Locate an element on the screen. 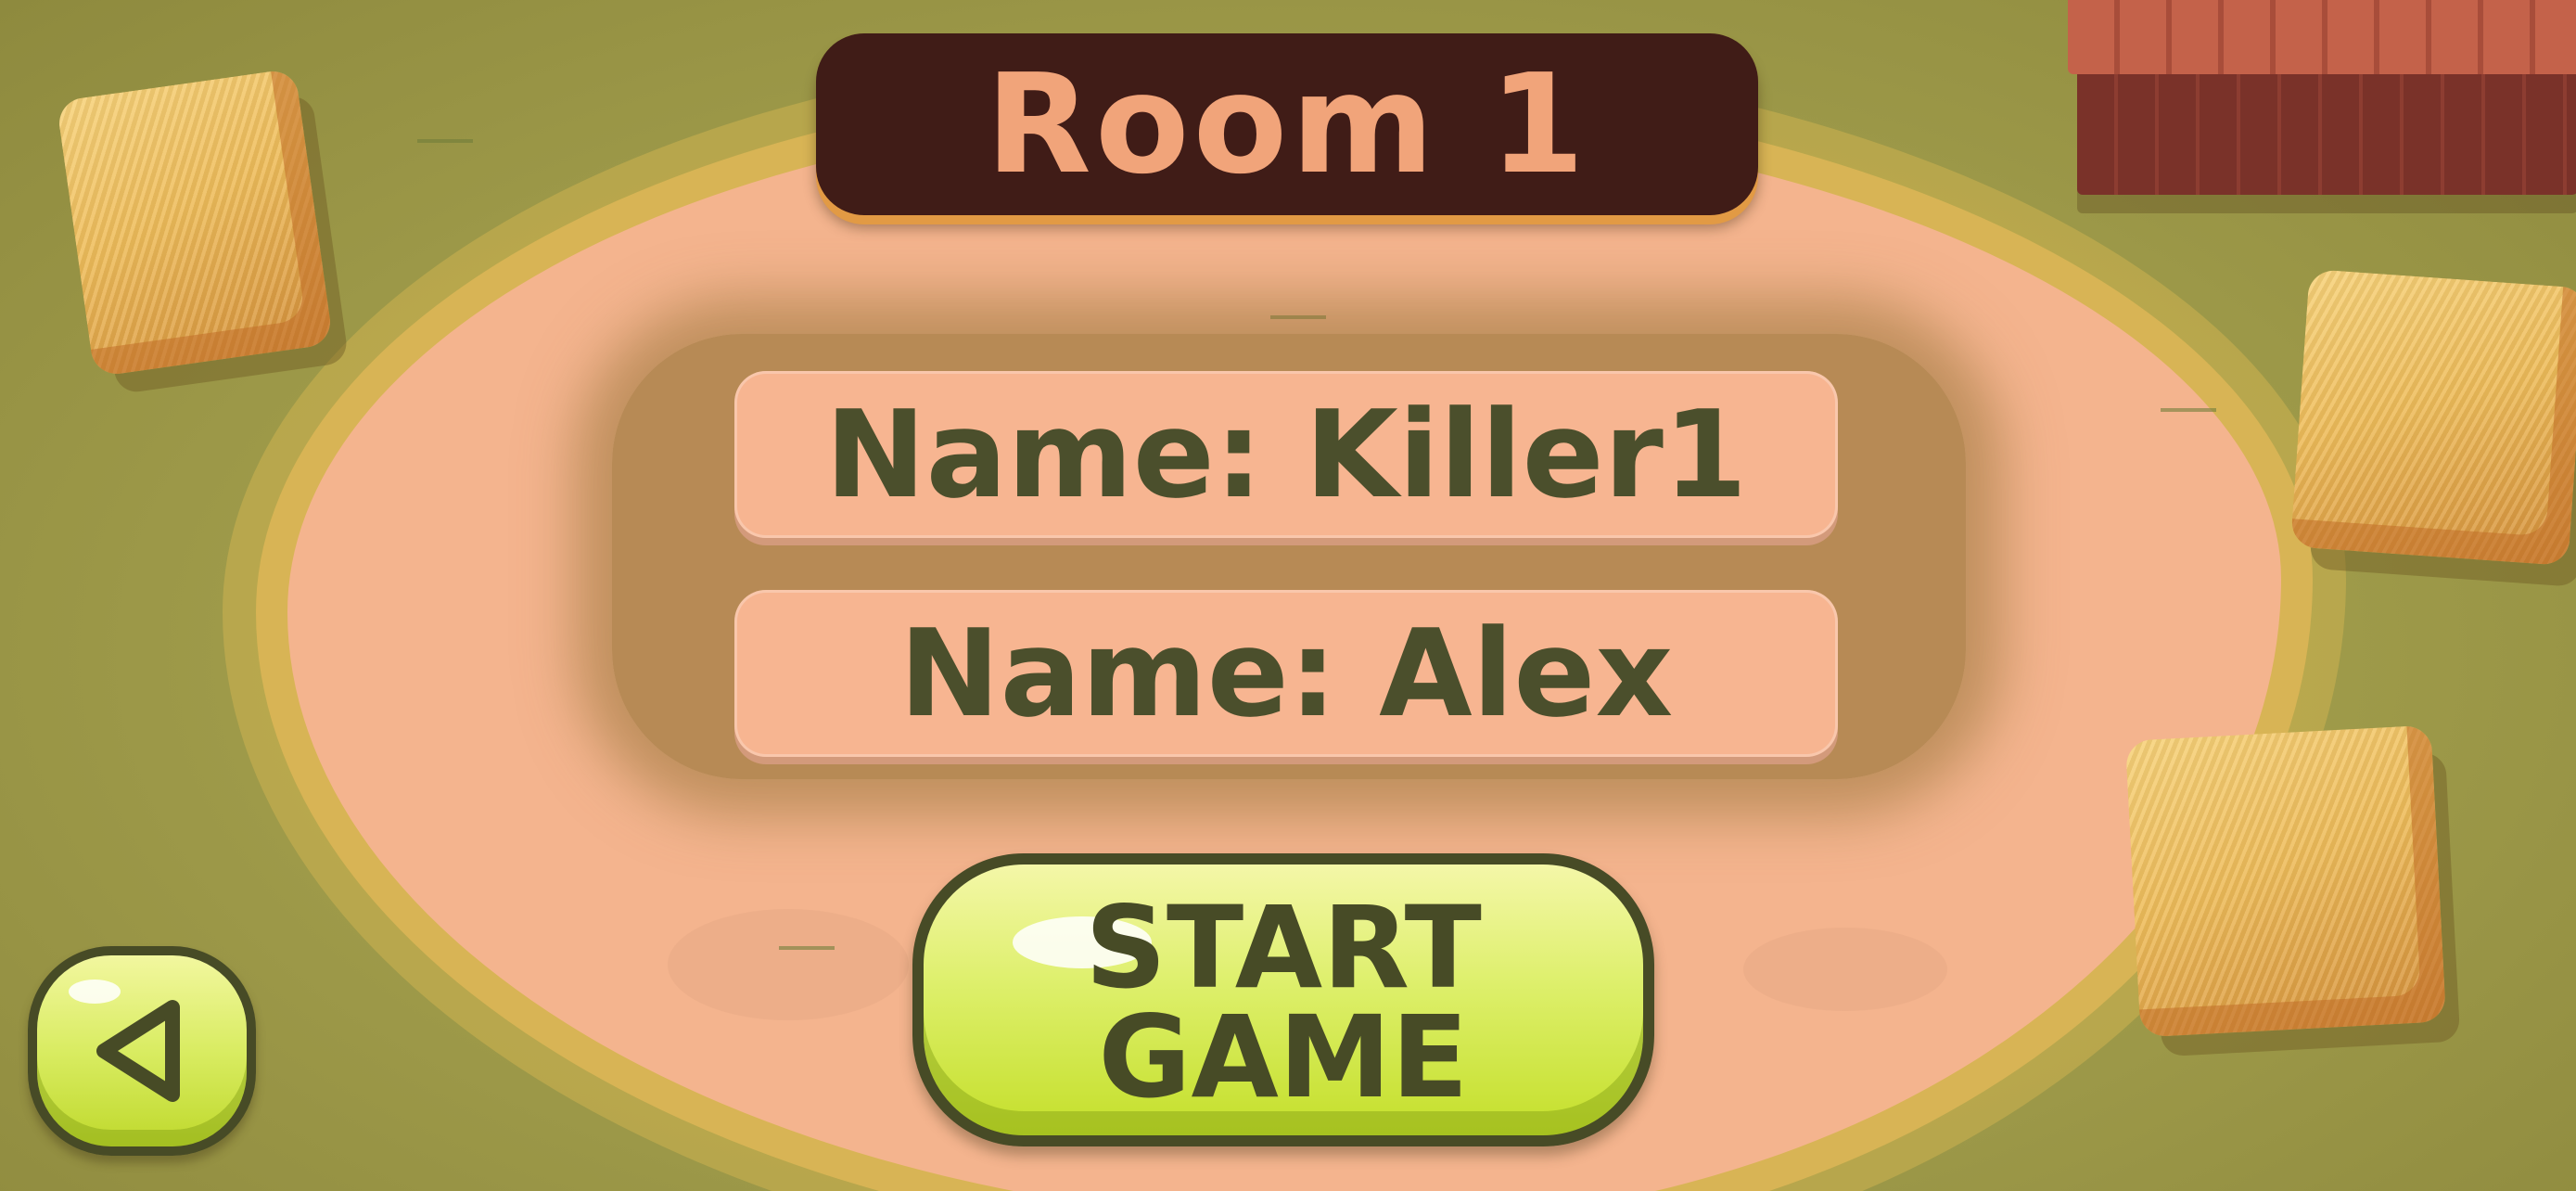 The image size is (2576, 1191). room-title: Room 1 is located at coordinates (1287, 124).